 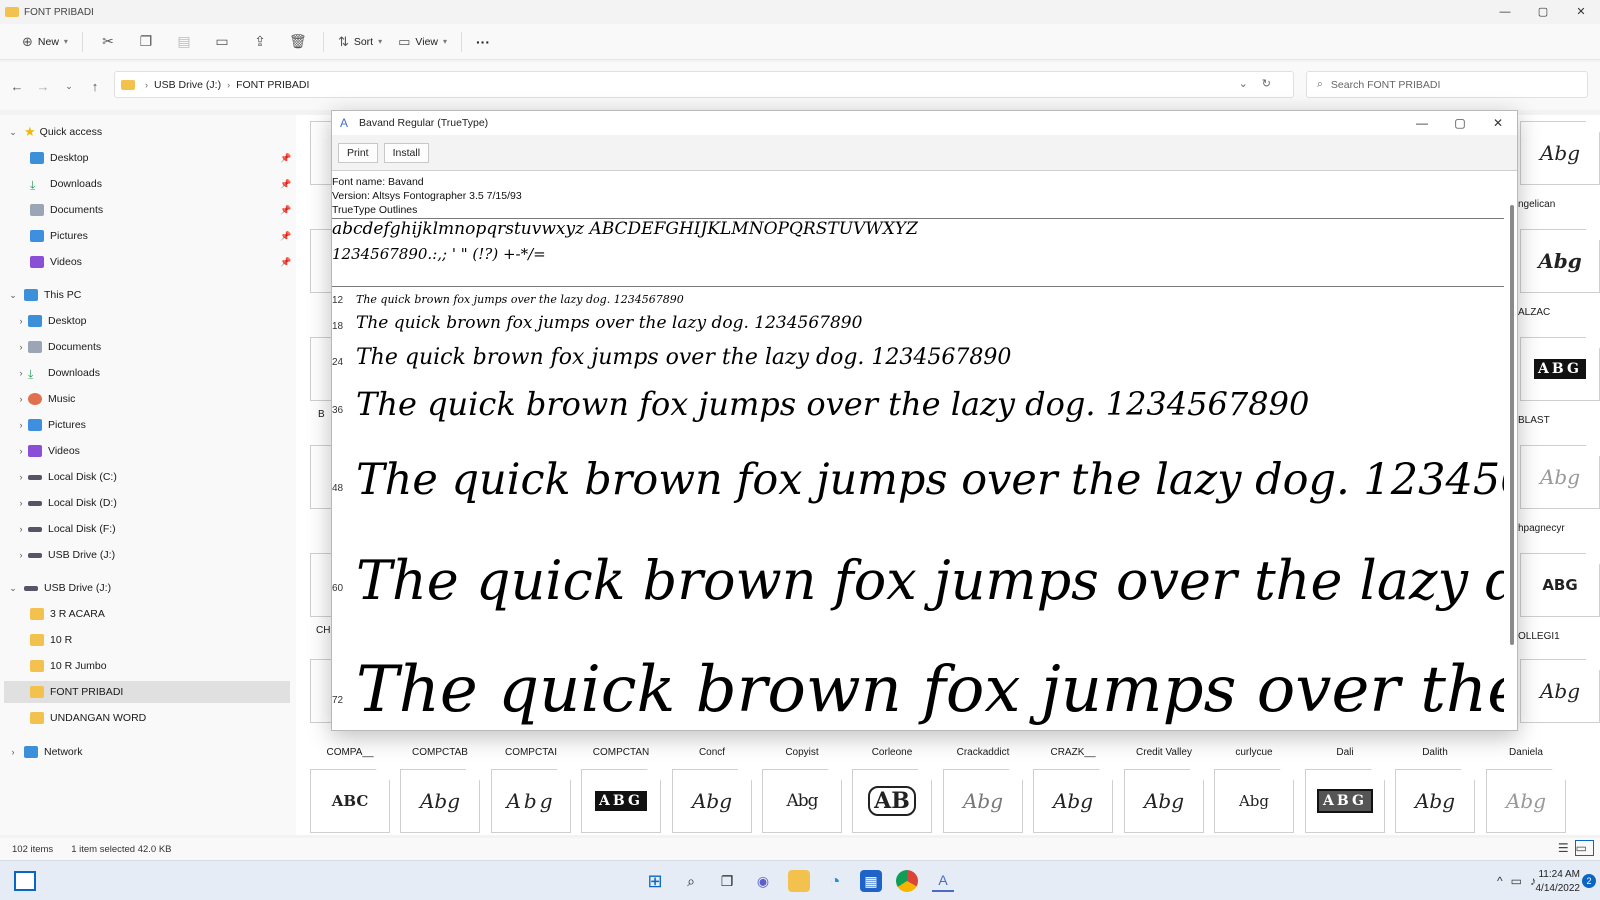 What do you see at coordinates (50, 321) in the screenshot?
I see `nav-pc-desktop: › Desktop` at bounding box center [50, 321].